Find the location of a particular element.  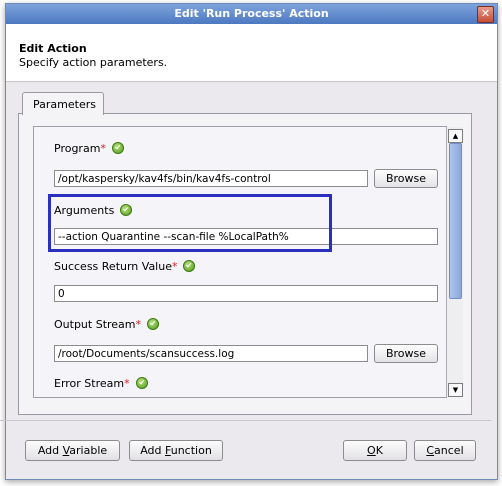

program-label-text: Program is located at coordinates (77, 148).